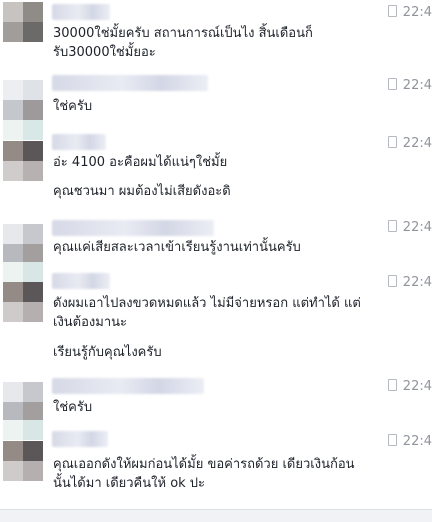 This screenshot has width=432, height=522. What do you see at coordinates (216, 515) in the screenshot?
I see `composer-bar` at bounding box center [216, 515].